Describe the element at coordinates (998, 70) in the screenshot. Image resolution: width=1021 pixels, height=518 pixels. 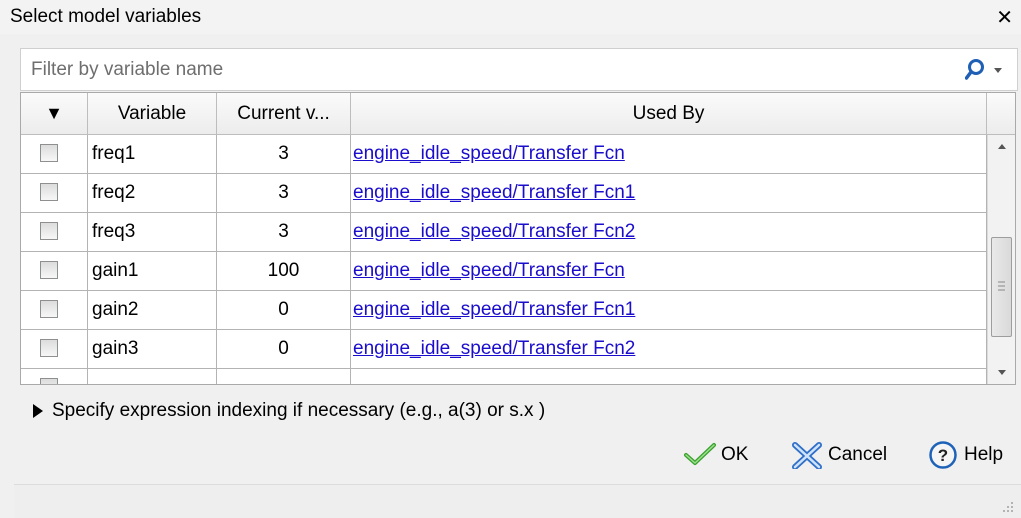
I see `chevron-down-icon` at that location.